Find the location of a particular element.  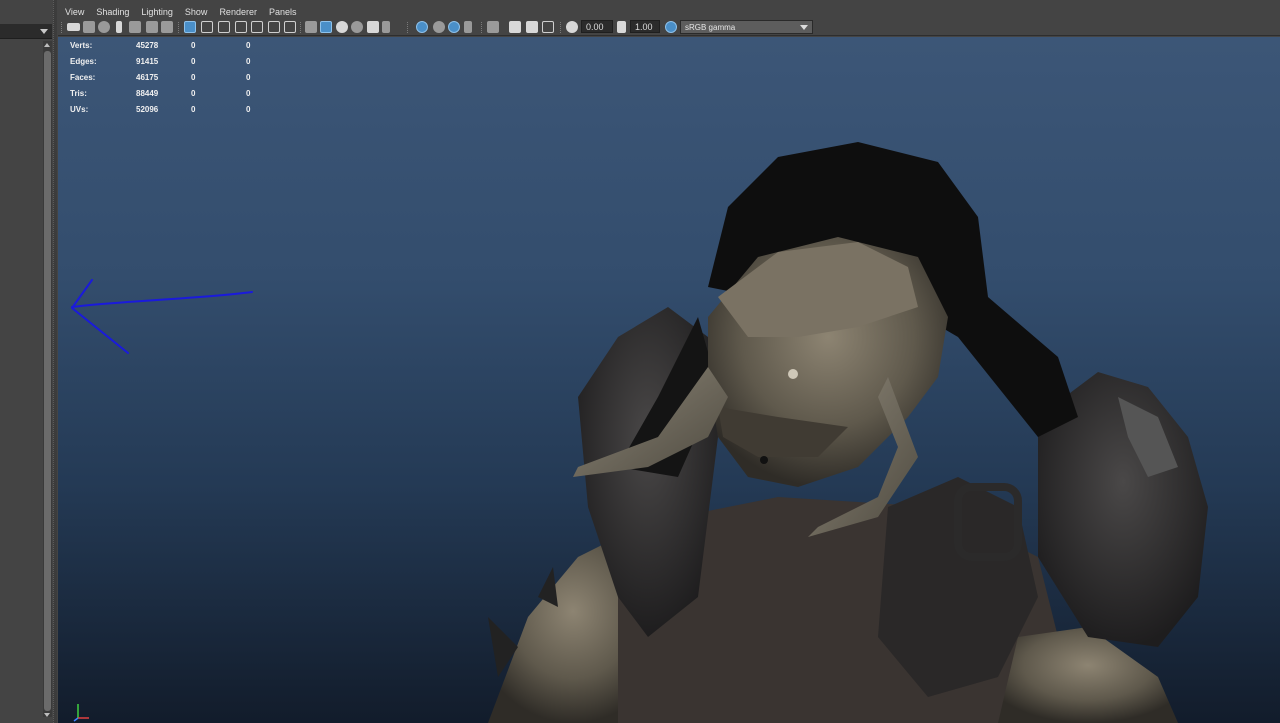

title-safe-icon is located at coordinates (257, 27).